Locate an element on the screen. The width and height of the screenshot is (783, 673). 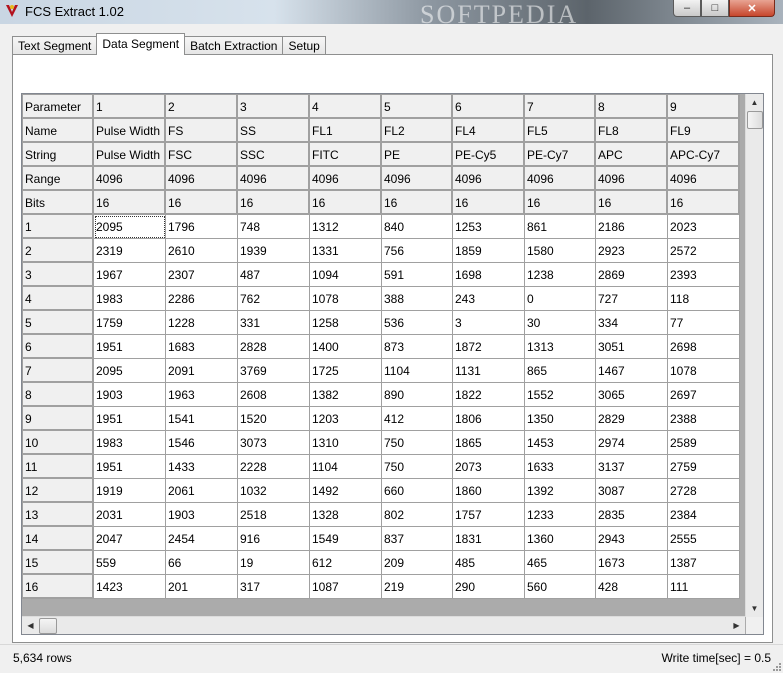
header-cell: FSC is located at coordinates (201, 154).